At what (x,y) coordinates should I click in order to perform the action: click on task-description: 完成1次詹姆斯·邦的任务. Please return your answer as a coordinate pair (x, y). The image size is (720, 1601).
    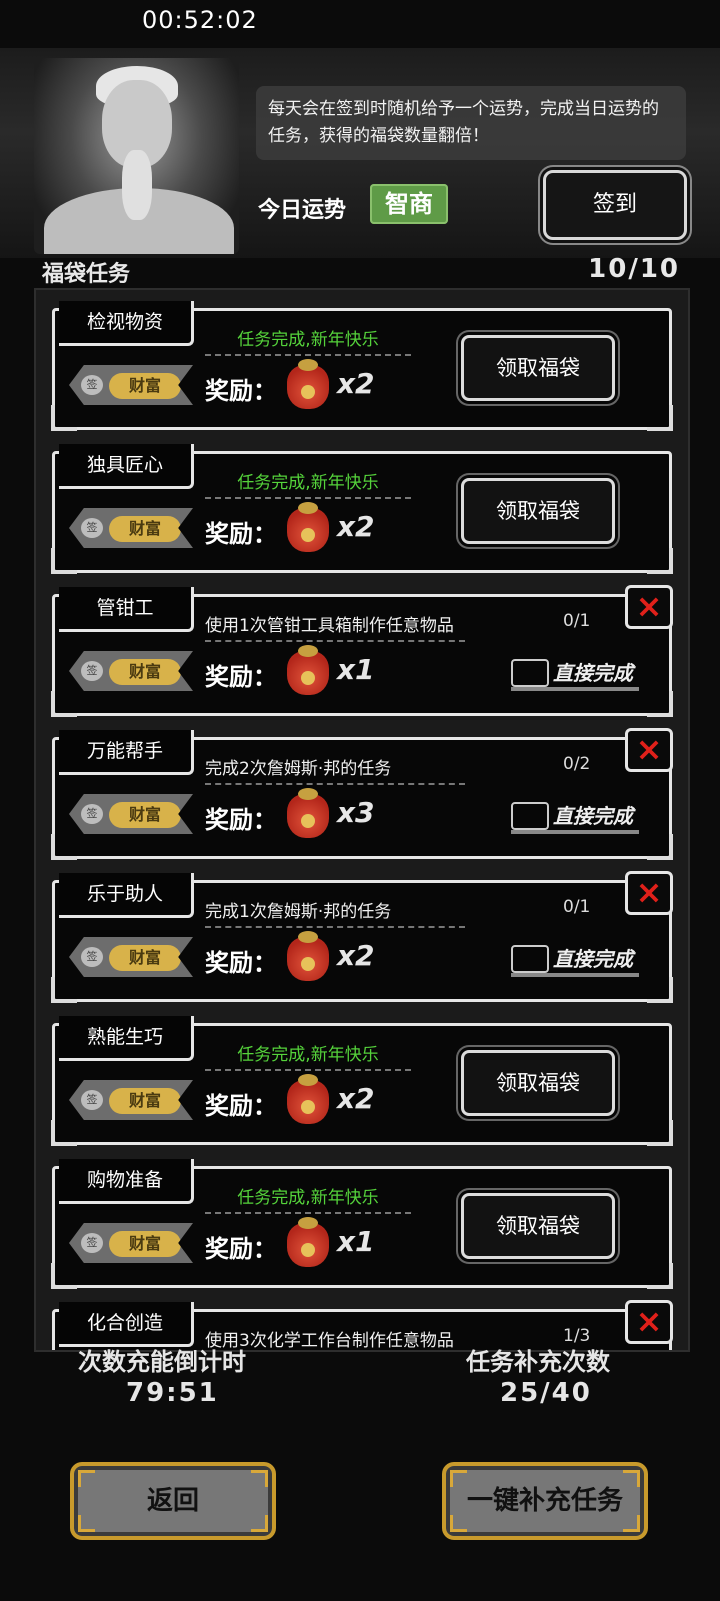
    Looking at the image, I should click on (335, 912).